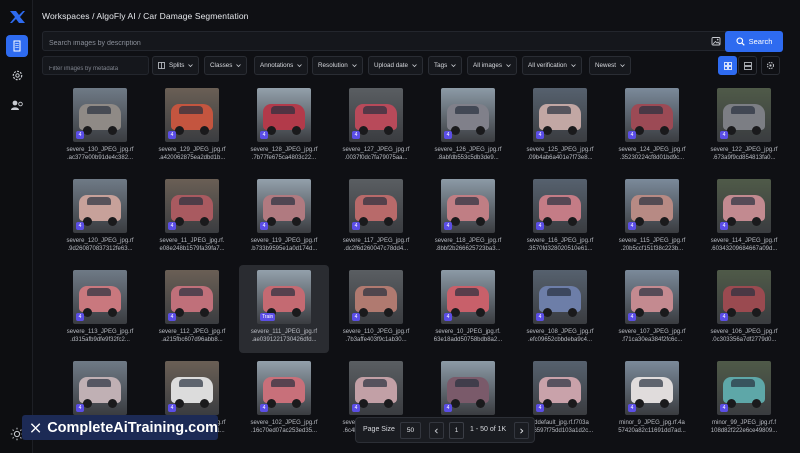 This screenshot has width=800, height=453. Describe the element at coordinates (716, 41) in the screenshot. I see `image-search-icon` at that location.